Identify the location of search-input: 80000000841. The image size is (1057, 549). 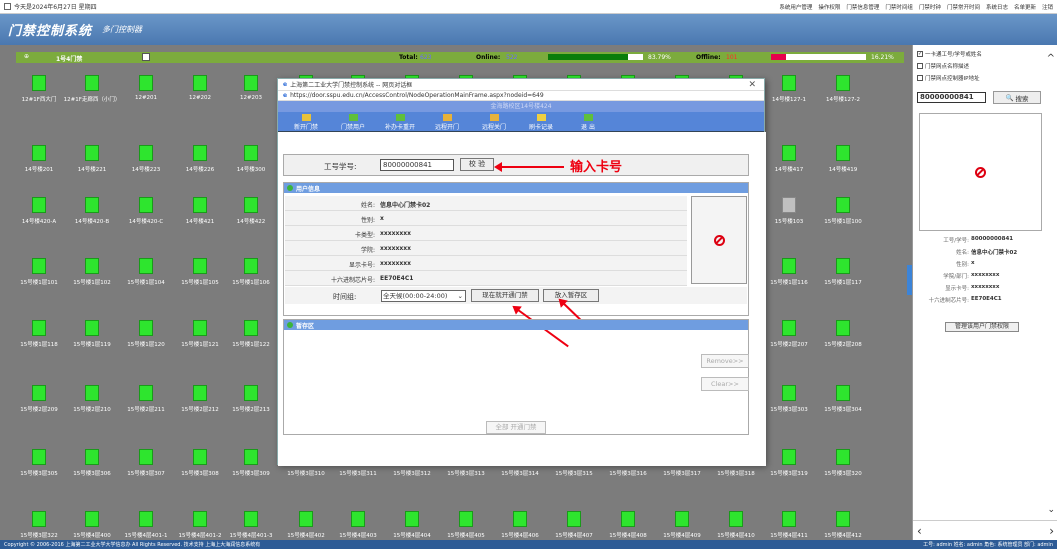
(951, 97).